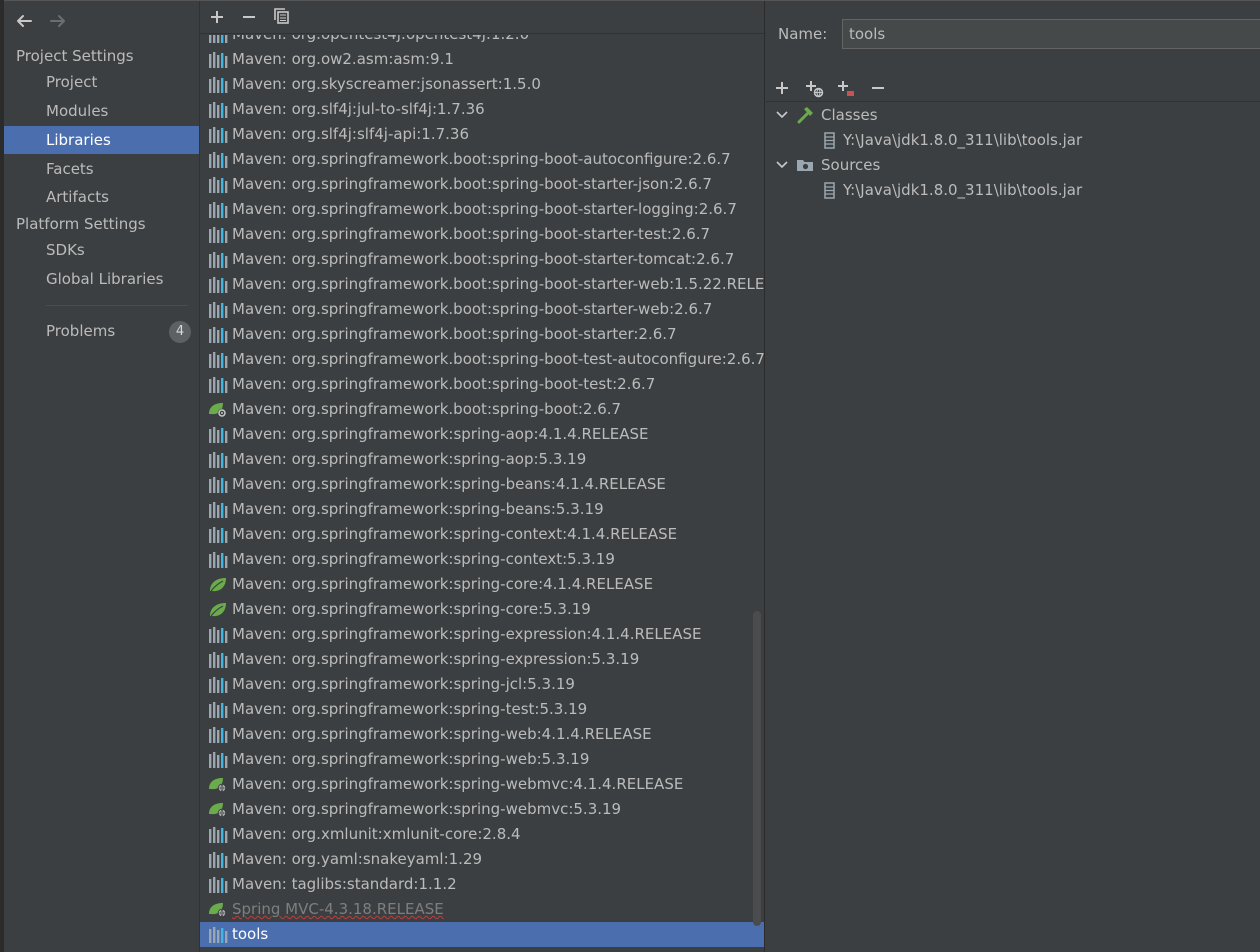  I want to click on library-list-item: Maven: taglibs:standard:1.1.2, so click(482, 884).